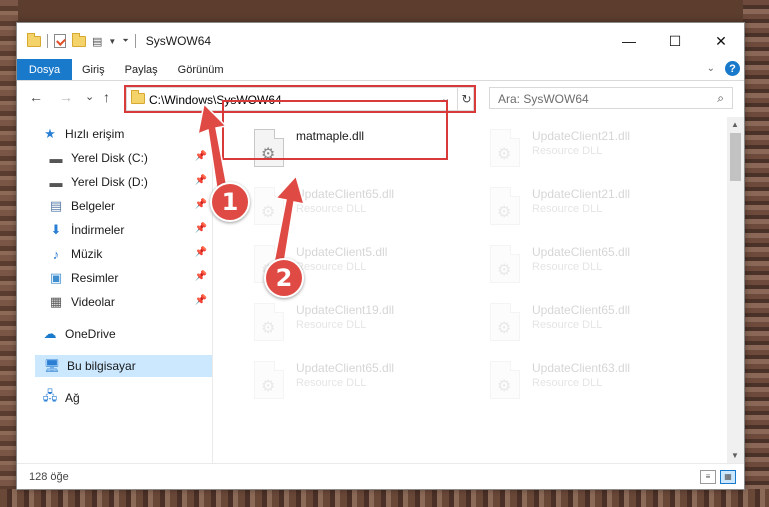  Describe the element at coordinates (49, 477) in the screenshot. I see `item-count: 128 öğe` at that location.